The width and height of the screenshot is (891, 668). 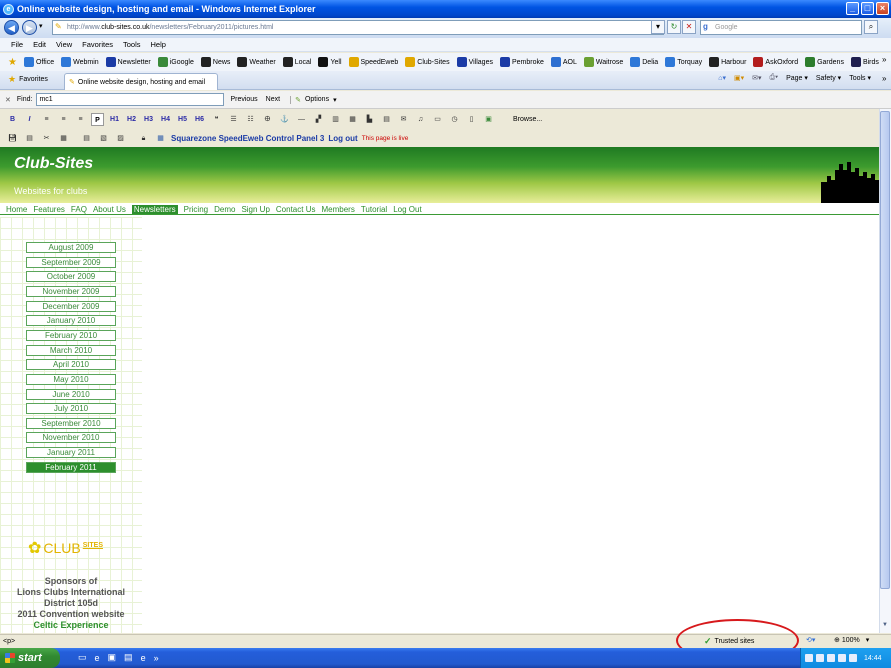 I want to click on align-left-button: ≡, so click(x=46, y=119).